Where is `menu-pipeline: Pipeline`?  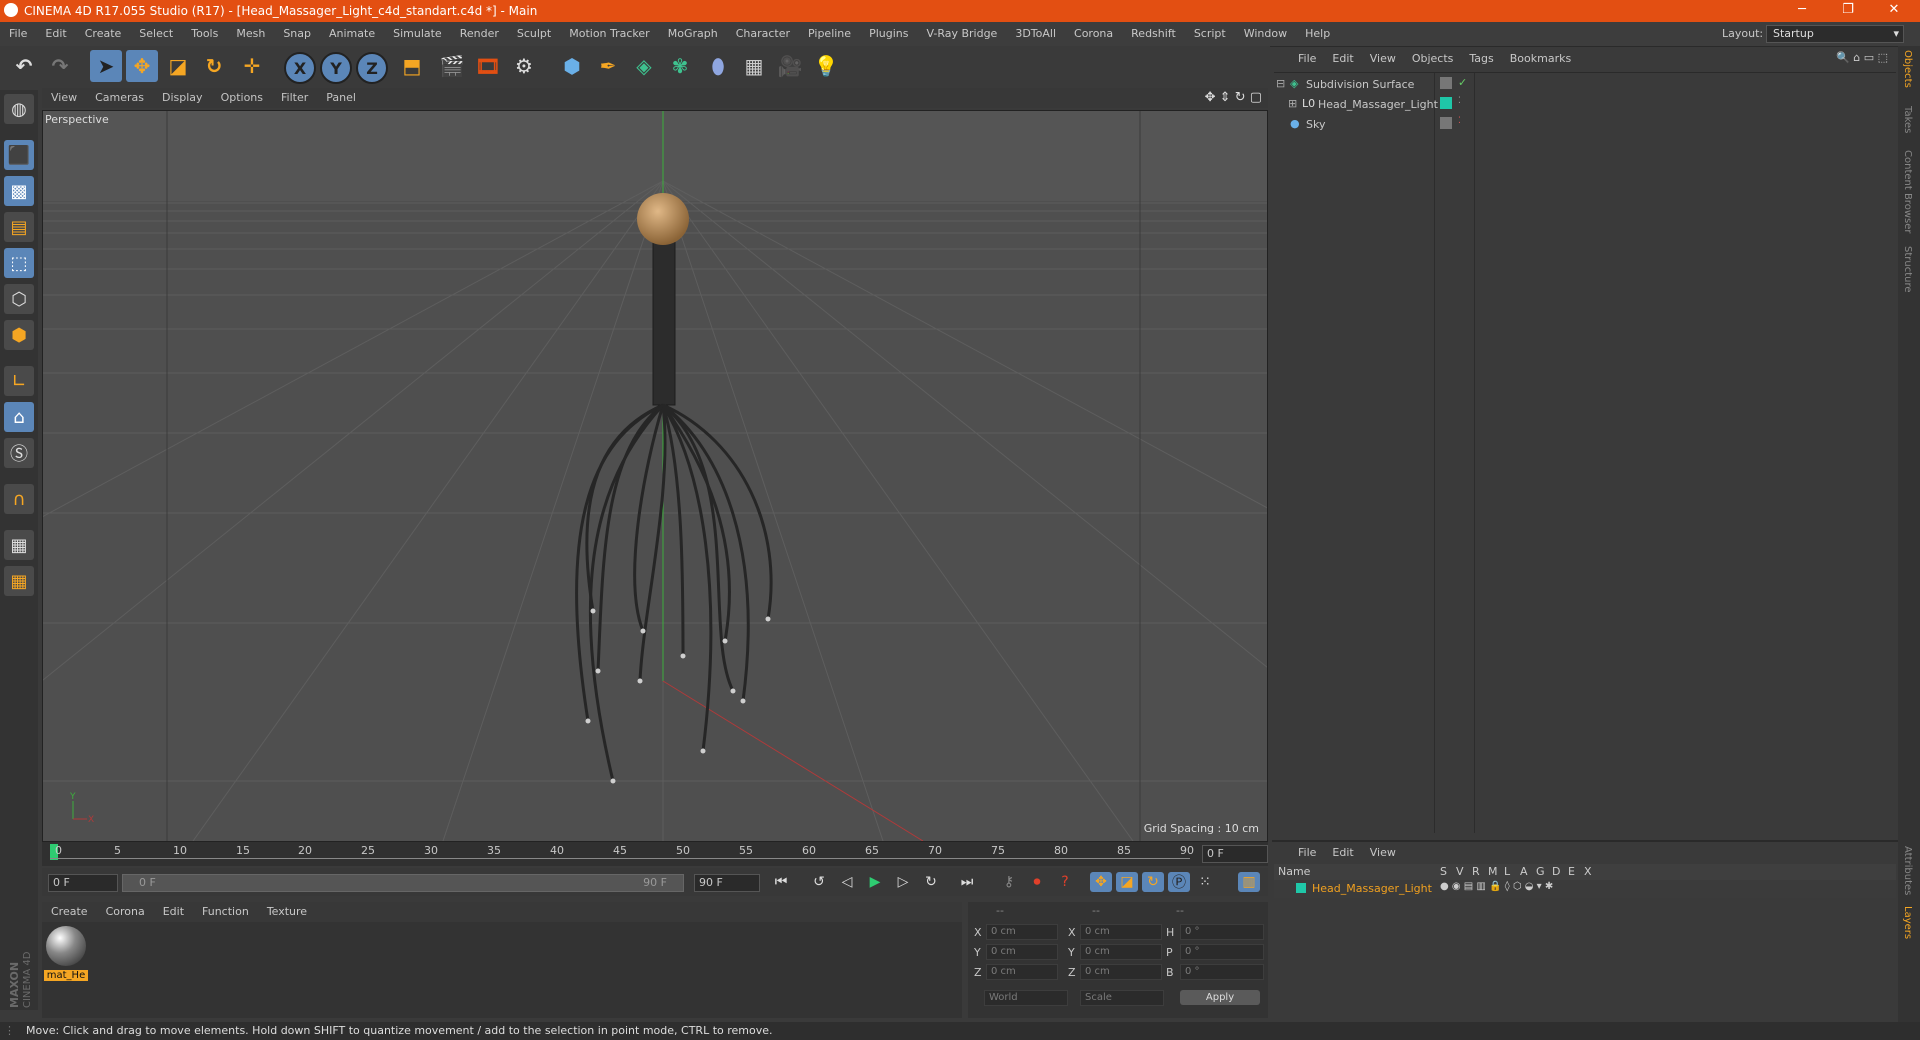 menu-pipeline: Pipeline is located at coordinates (829, 34).